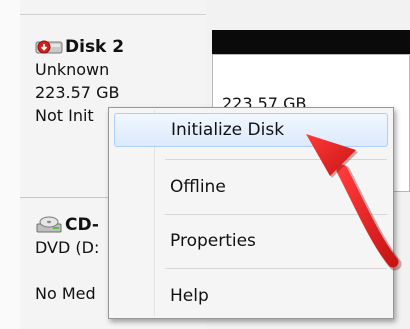  What do you see at coordinates (251, 187) in the screenshot?
I see `menu-item-offline: Offline` at bounding box center [251, 187].